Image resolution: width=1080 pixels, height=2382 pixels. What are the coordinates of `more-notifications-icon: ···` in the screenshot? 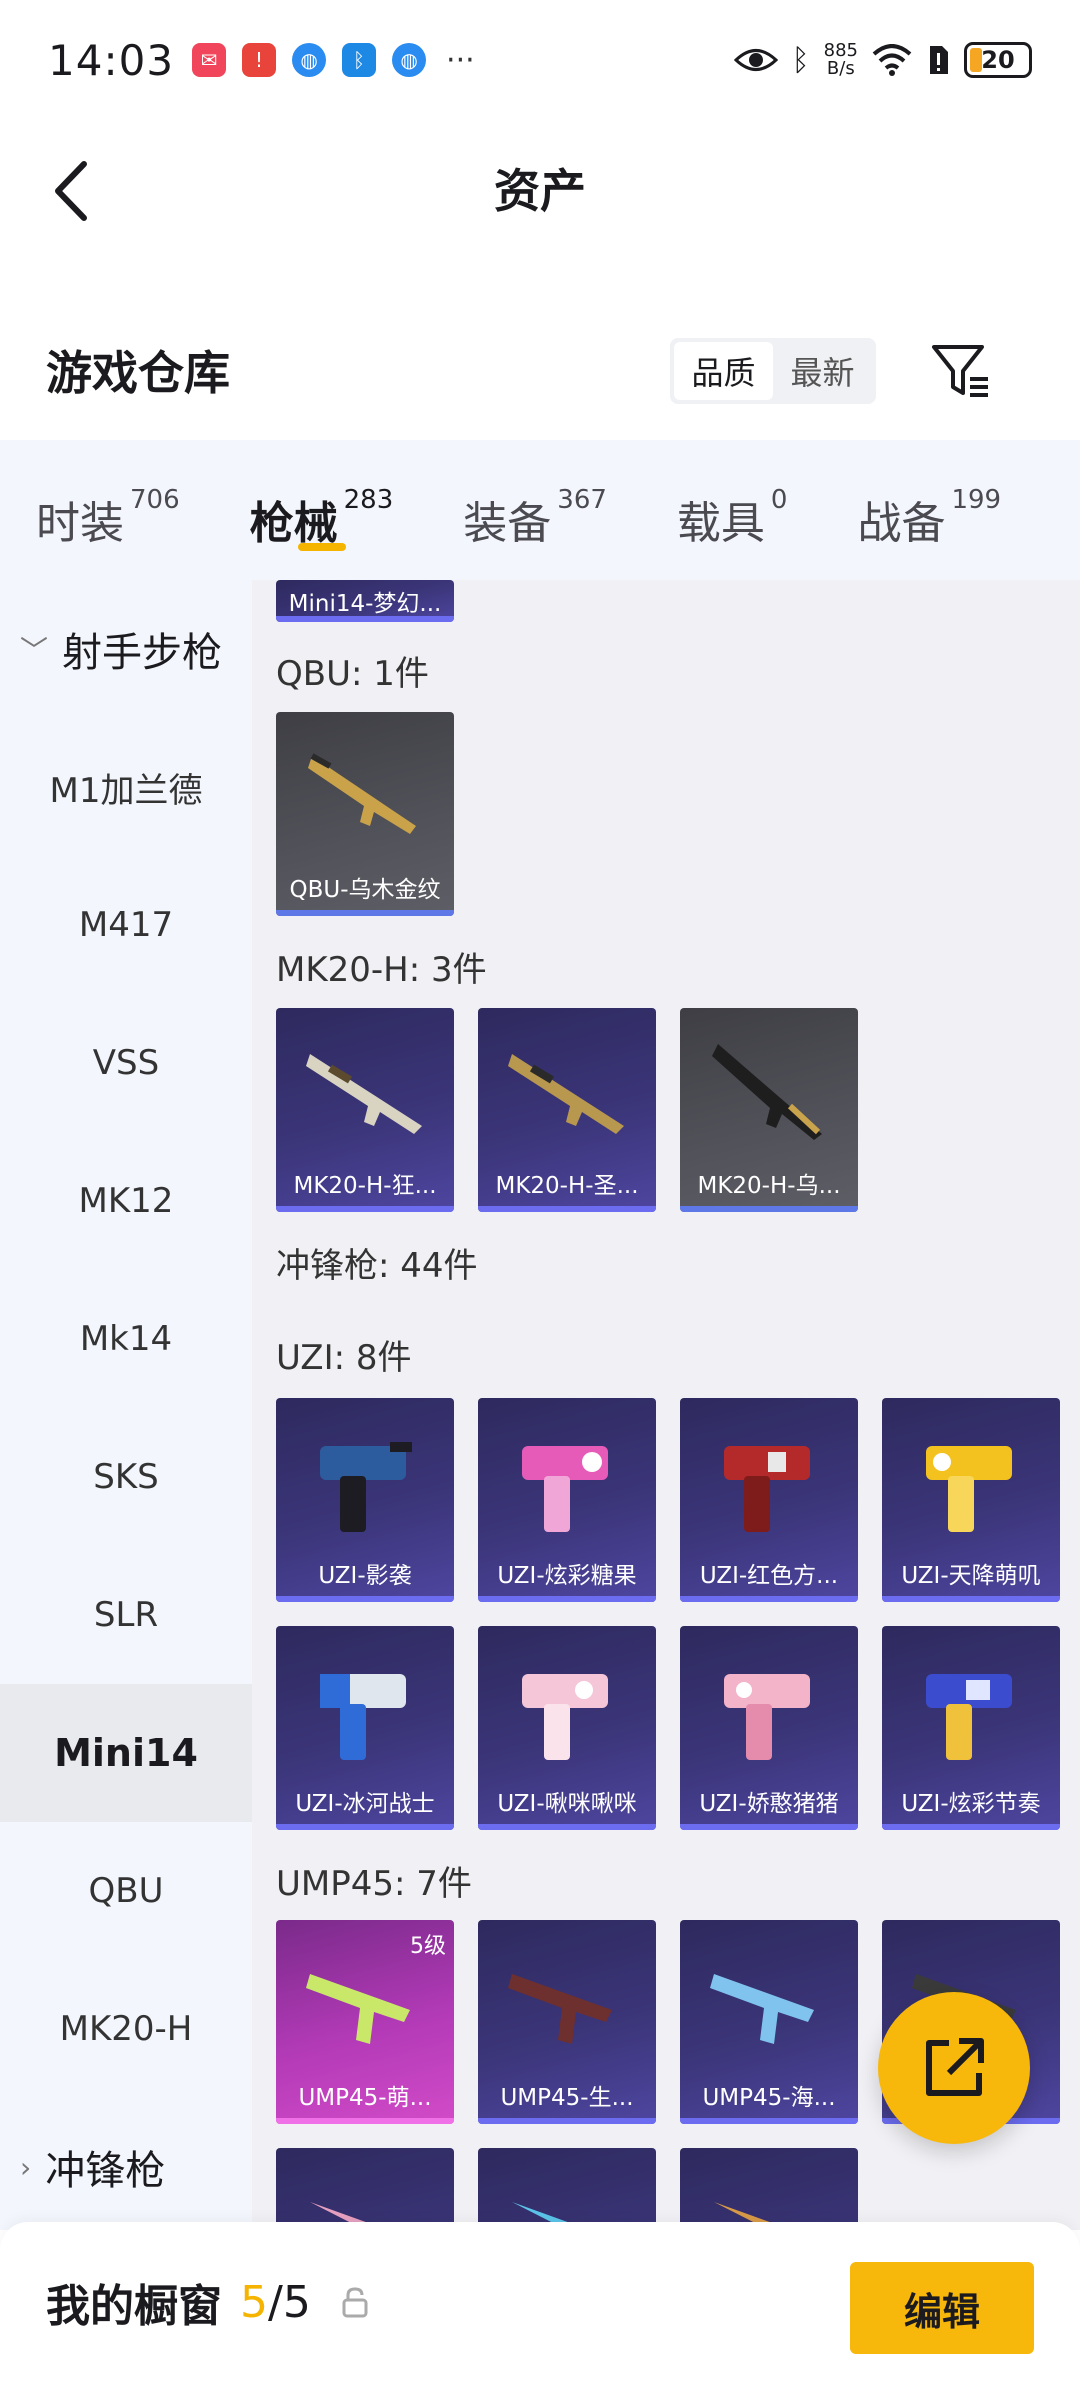 It's located at (460, 60).